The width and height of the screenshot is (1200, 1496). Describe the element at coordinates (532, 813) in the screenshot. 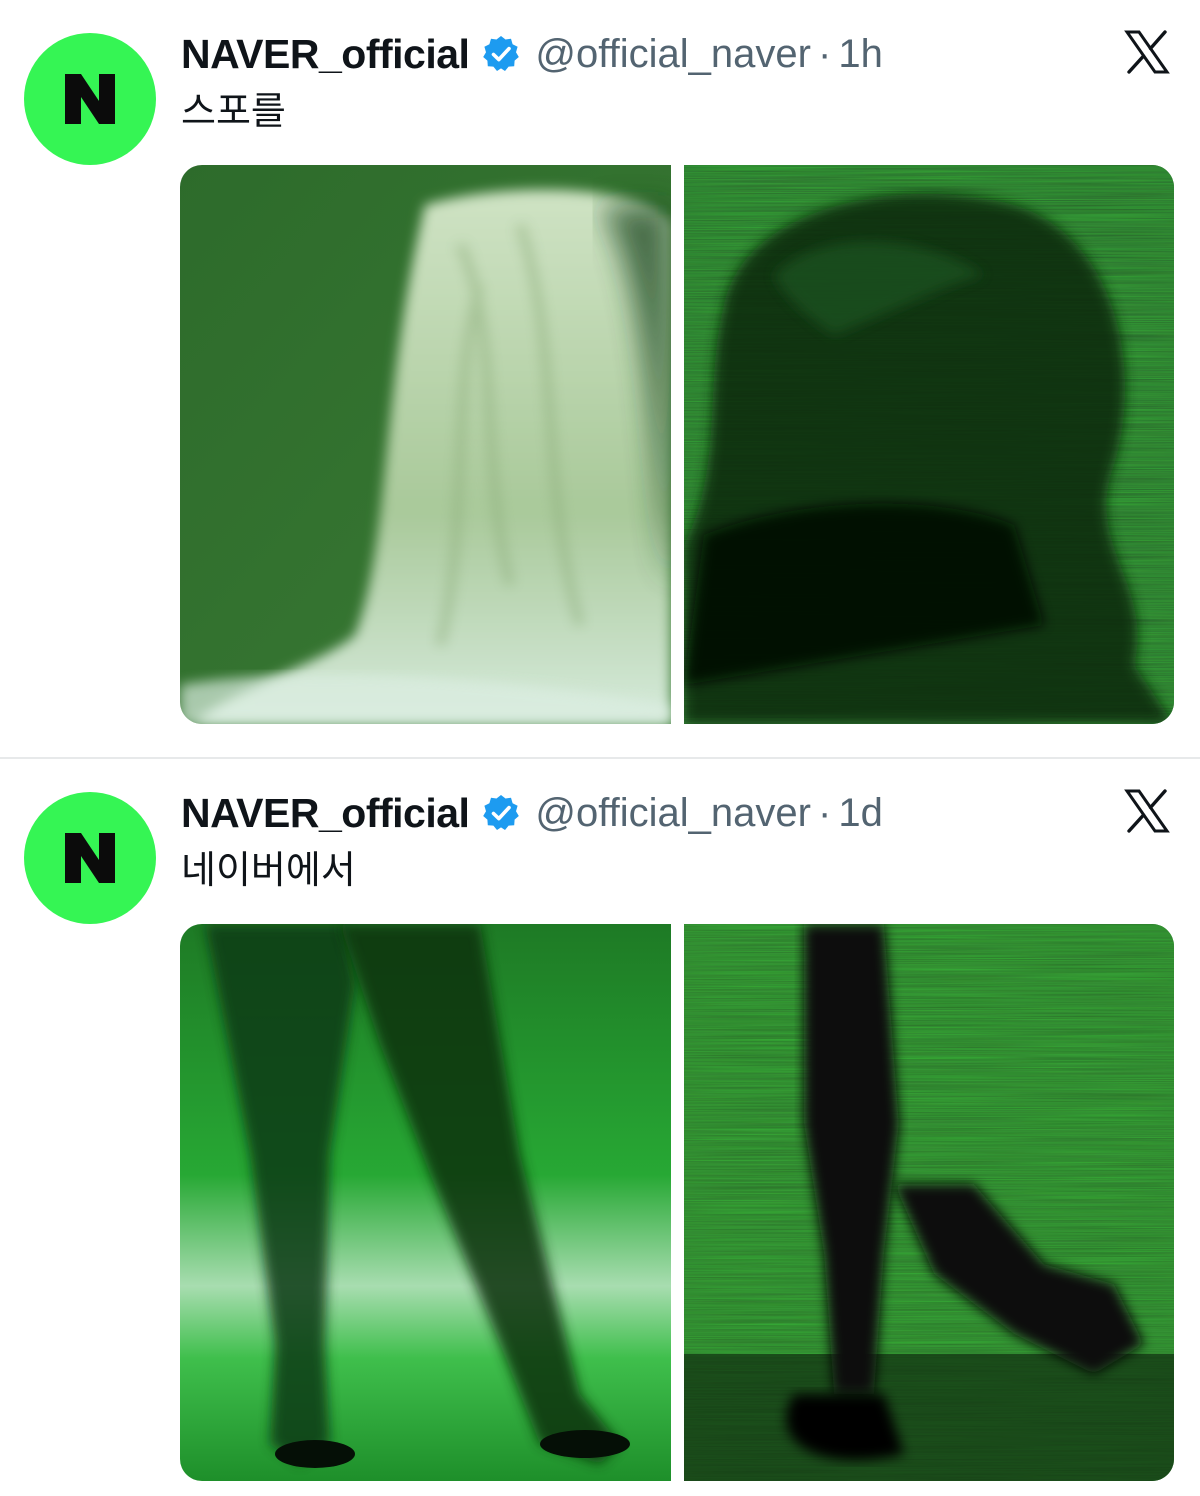

I see `tweet-header: NAVER_official @official_naver · 1d` at that location.